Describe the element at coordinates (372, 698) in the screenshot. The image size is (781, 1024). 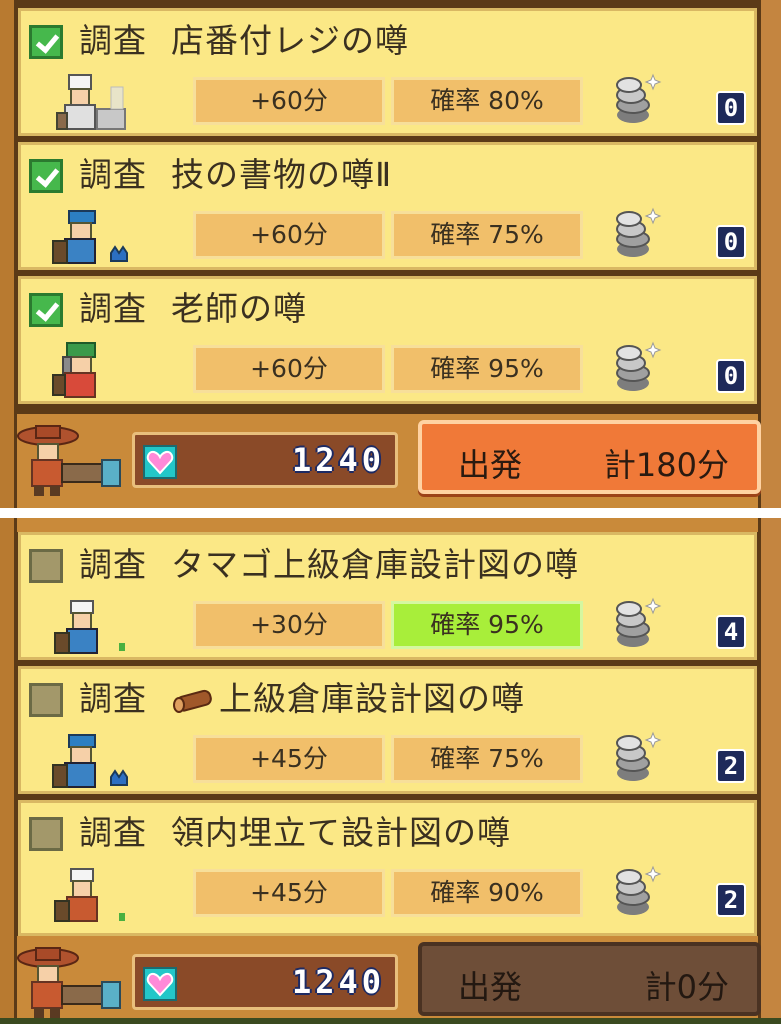
I see `rumor-name: 上級倉庫設計図の噂` at that location.